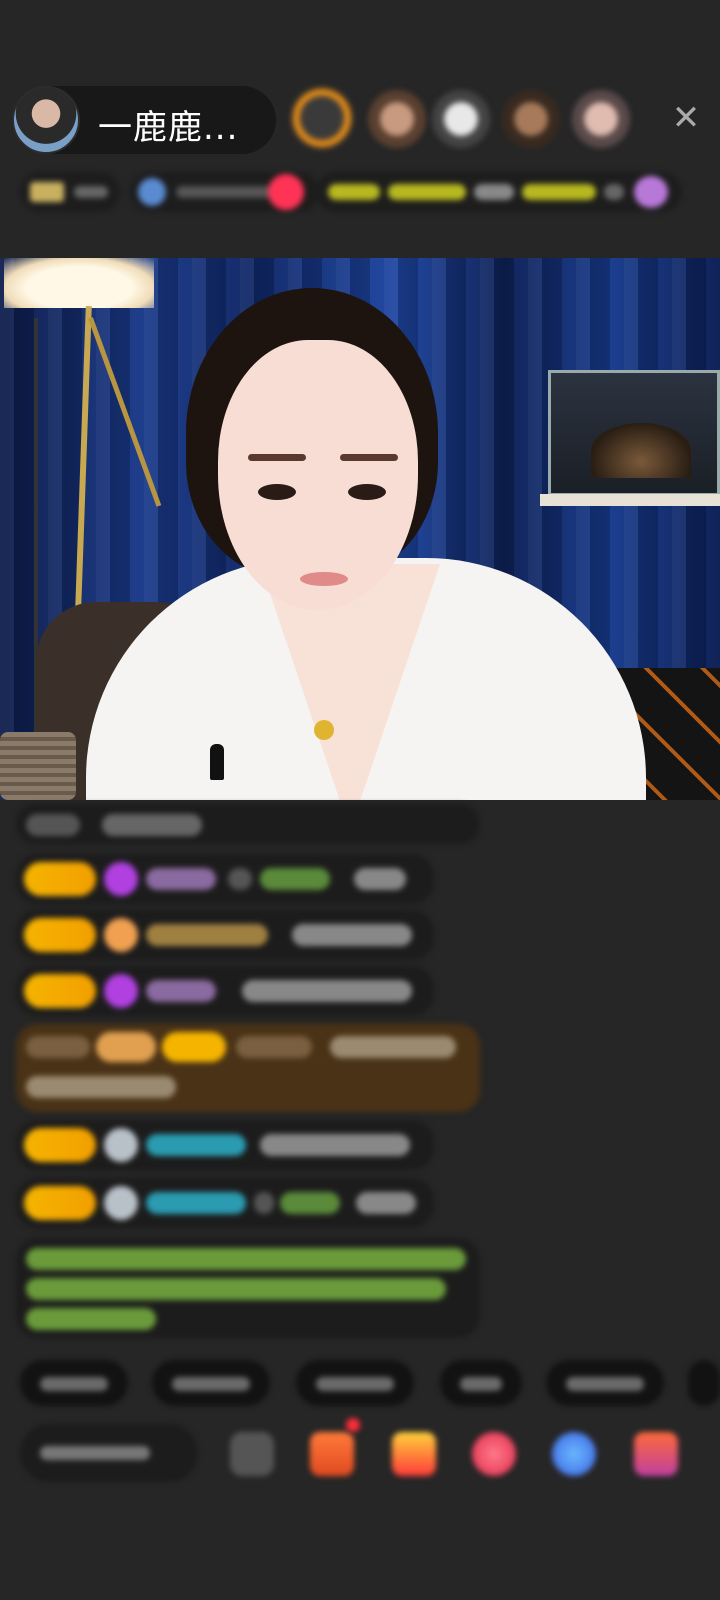  I want to click on game-icon, so click(574, 1454).